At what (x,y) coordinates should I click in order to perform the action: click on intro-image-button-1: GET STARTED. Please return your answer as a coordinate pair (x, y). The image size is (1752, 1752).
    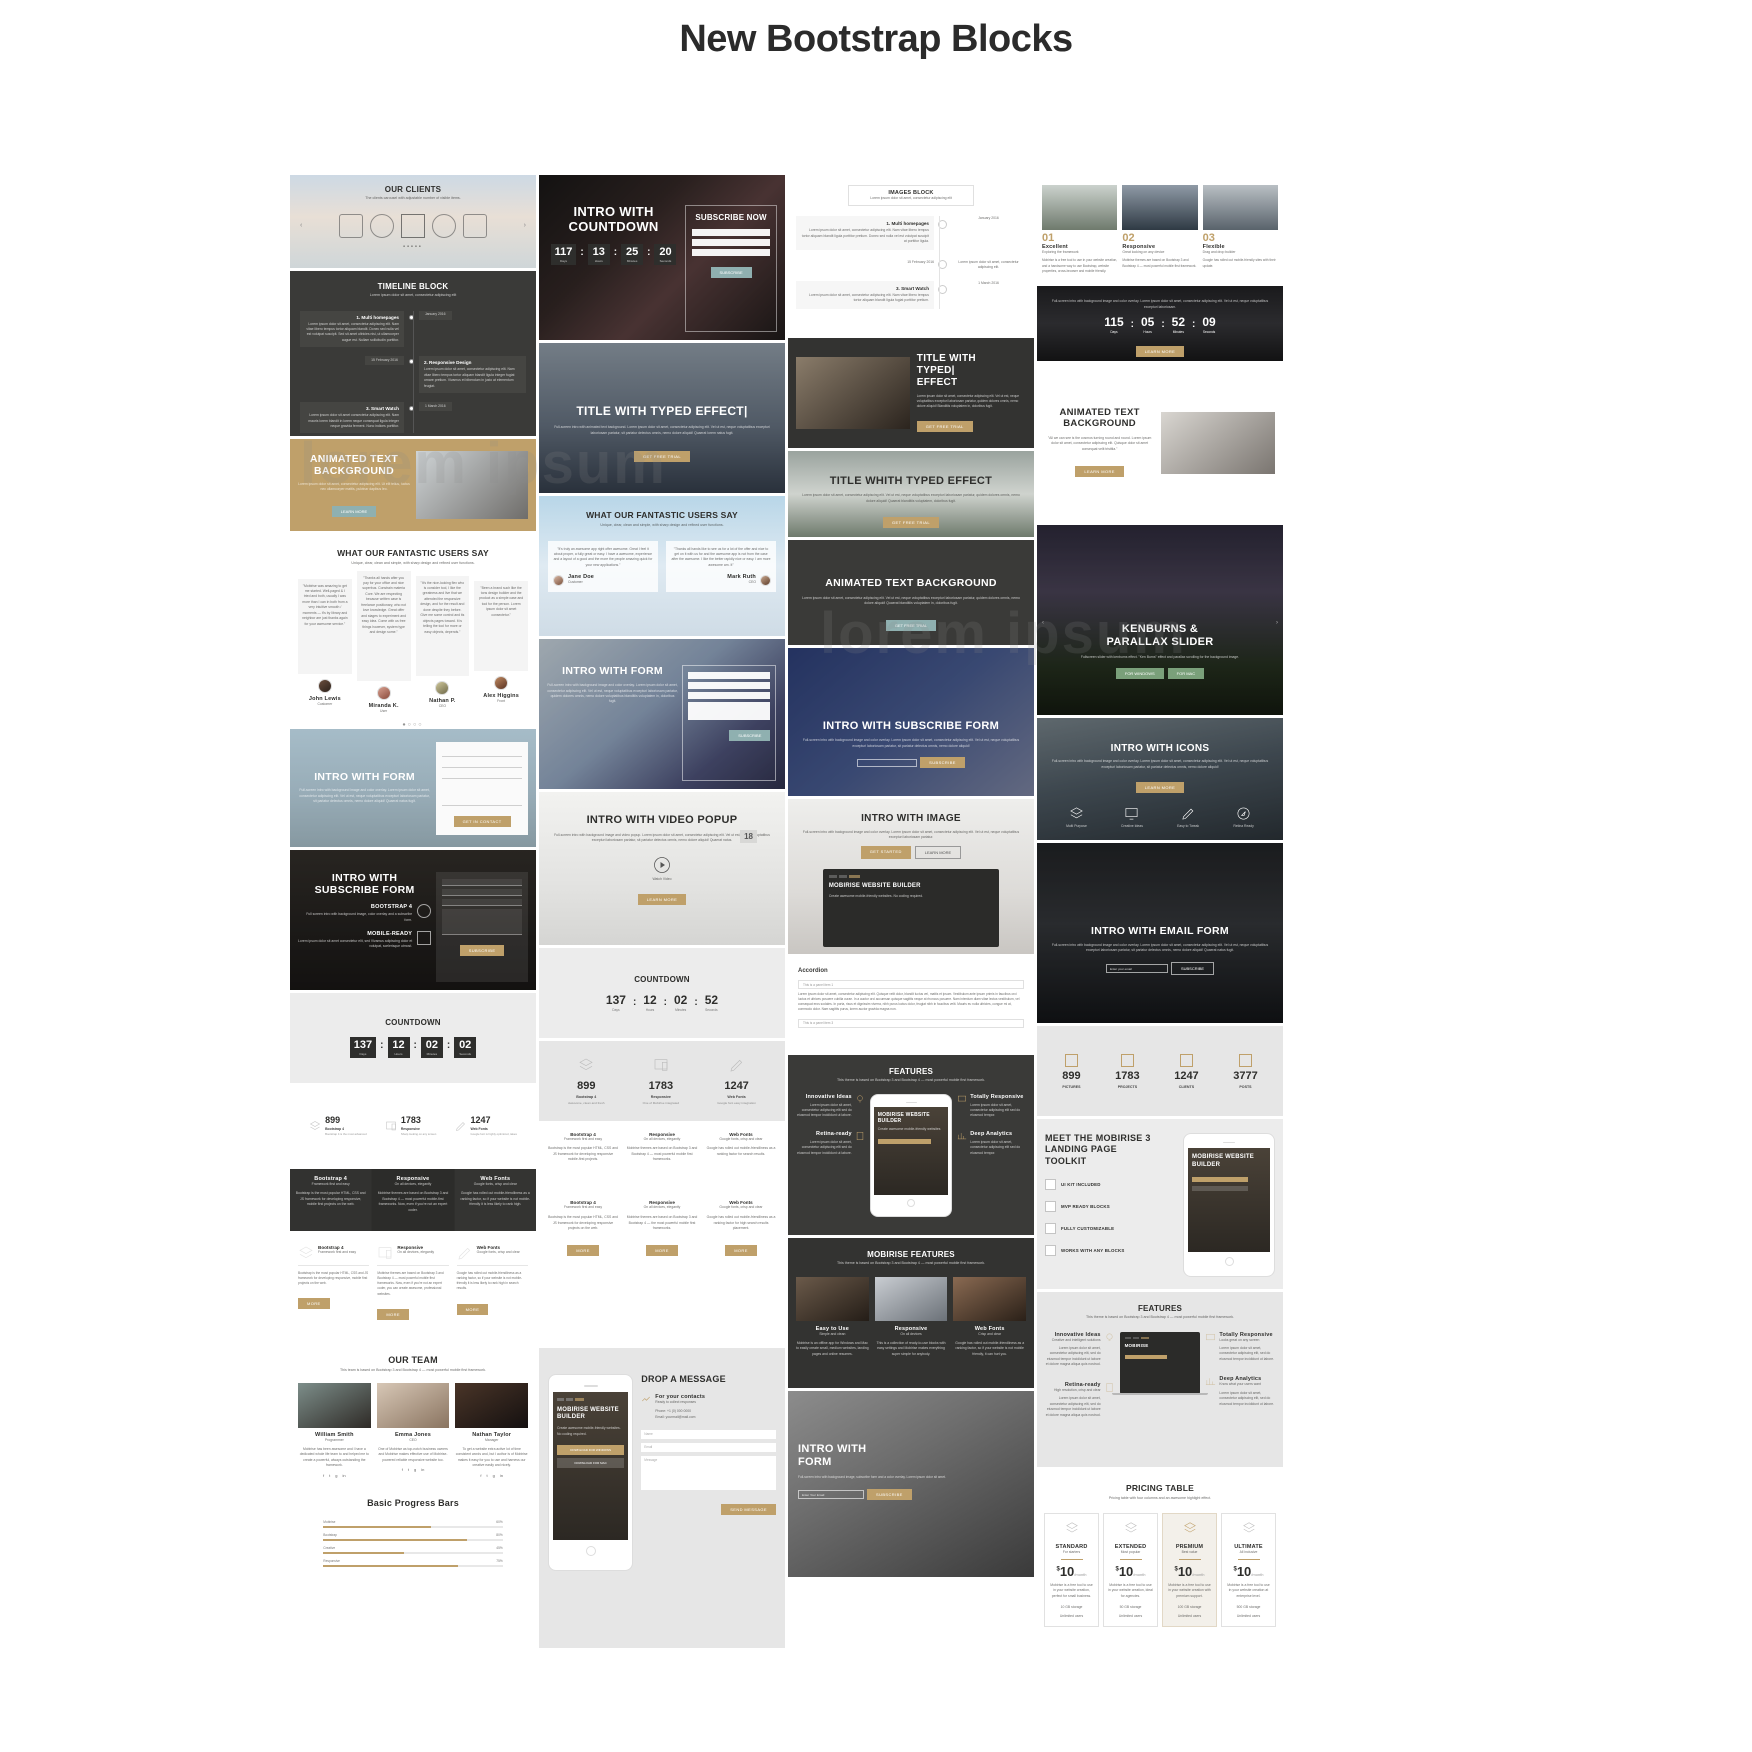
    Looking at the image, I should click on (885, 853).